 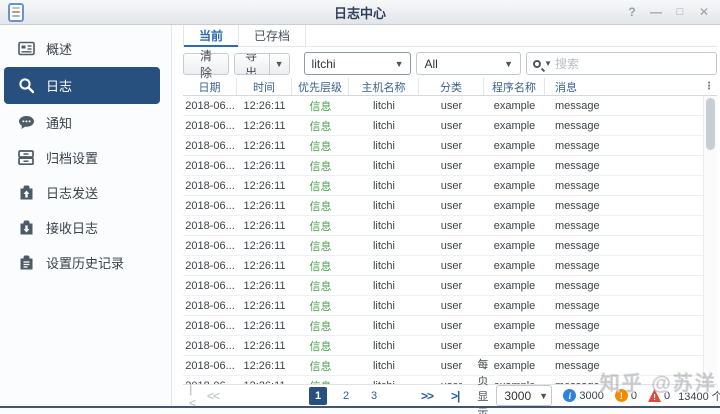 What do you see at coordinates (85, 157) in the screenshot?
I see `sidebar-item-archive-settings: 归档设置` at bounding box center [85, 157].